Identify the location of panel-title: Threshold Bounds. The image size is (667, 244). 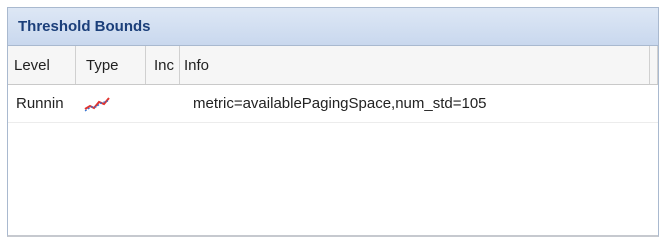
(84, 26).